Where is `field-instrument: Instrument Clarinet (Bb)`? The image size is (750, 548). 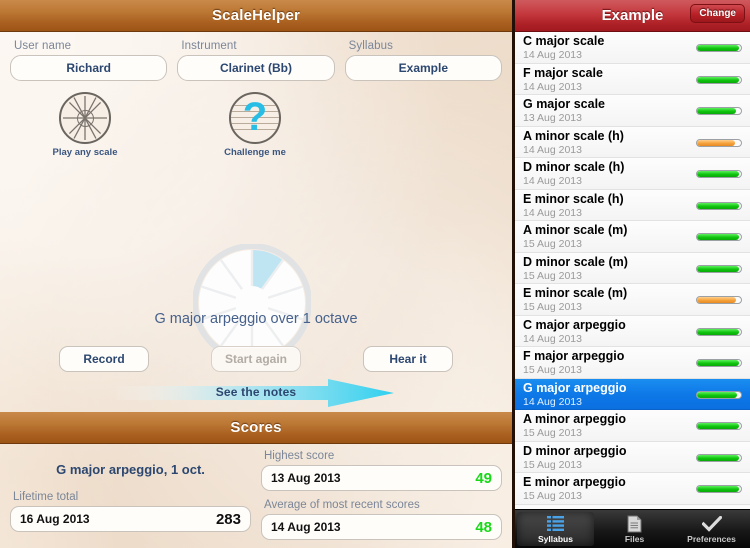
field-instrument: Instrument Clarinet (Bb) is located at coordinates (256, 60).